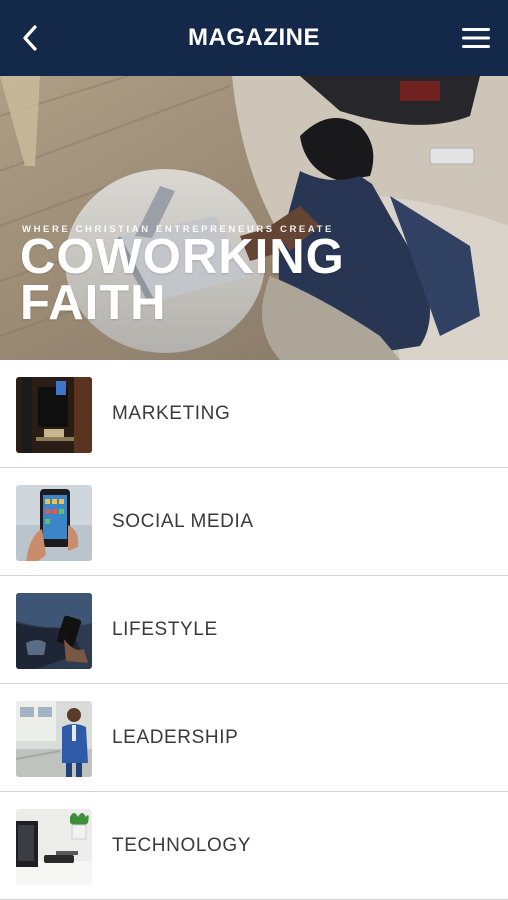 This screenshot has width=508, height=900. I want to click on category-item-leadership: LEADERSHIP, so click(254, 738).